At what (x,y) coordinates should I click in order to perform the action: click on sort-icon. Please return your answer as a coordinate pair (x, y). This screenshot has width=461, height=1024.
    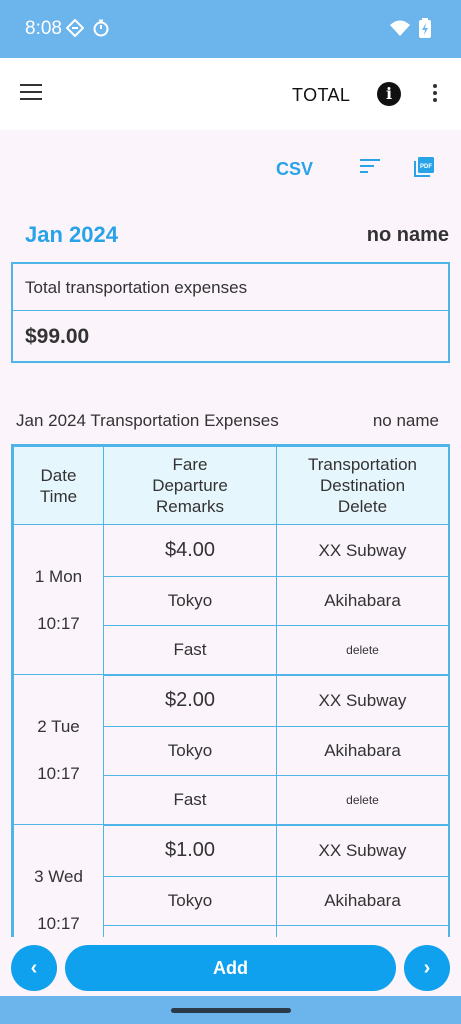
    Looking at the image, I should click on (370, 168).